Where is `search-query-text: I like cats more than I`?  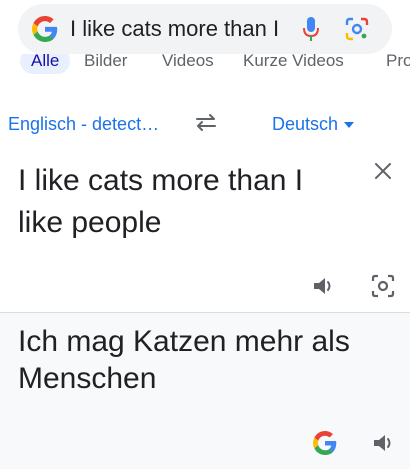 search-query-text: I like cats more than I is located at coordinates (174, 28).